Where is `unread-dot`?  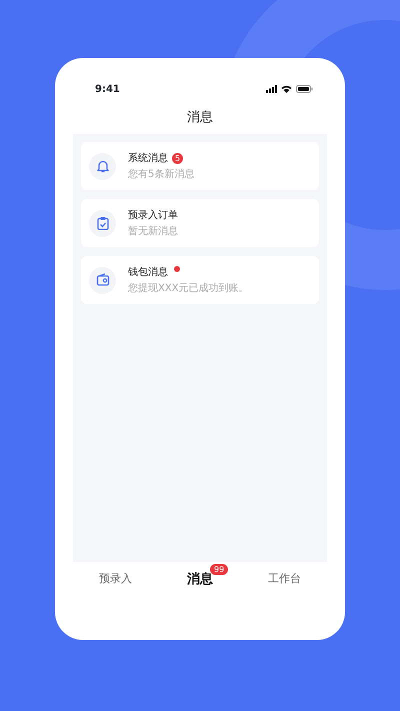
unread-dot is located at coordinates (177, 269).